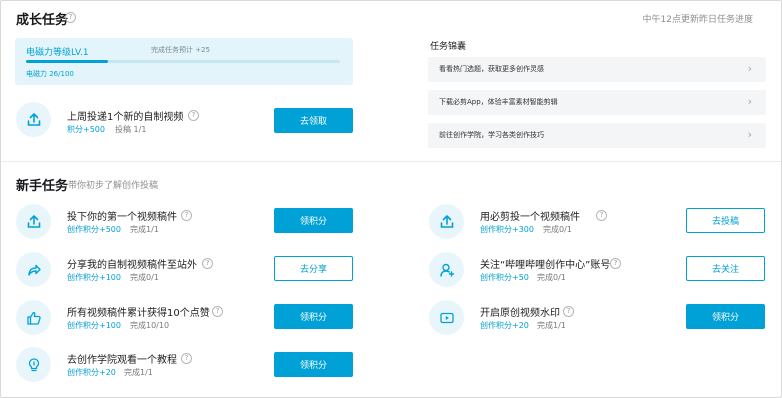  Describe the element at coordinates (33, 317) in the screenshot. I see `thumbs-up-icon` at that location.